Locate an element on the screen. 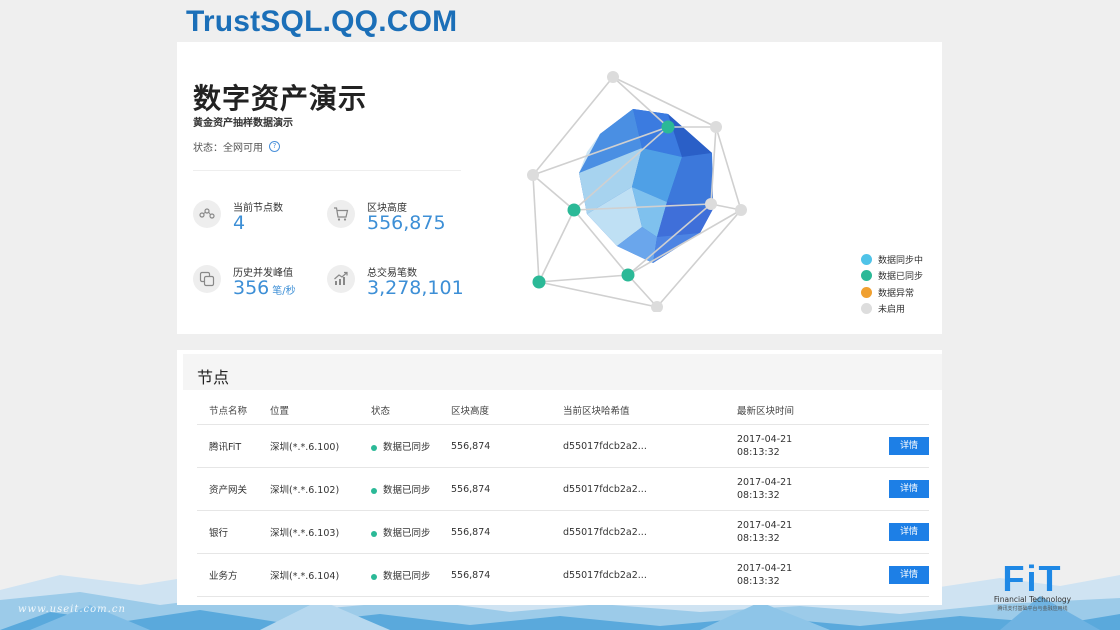  footer-url: www.useit.com.cn is located at coordinates (72, 609).